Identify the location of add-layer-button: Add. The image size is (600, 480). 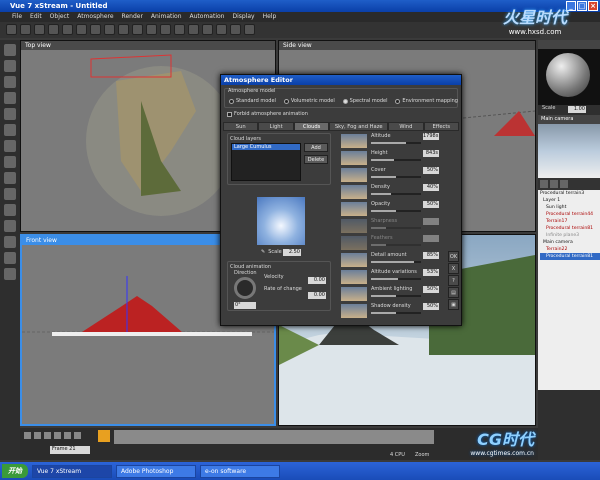
(316, 147).